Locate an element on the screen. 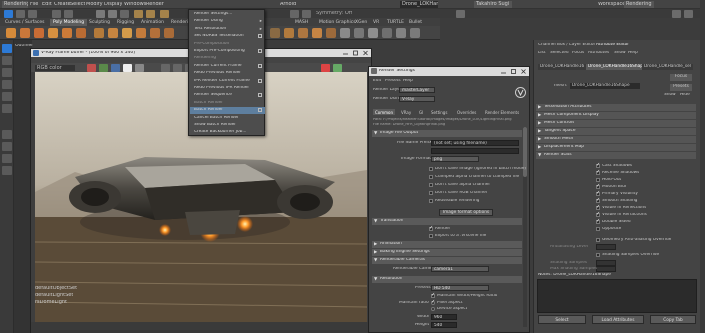  menu-edit: Edit is located at coordinates (47, 4).